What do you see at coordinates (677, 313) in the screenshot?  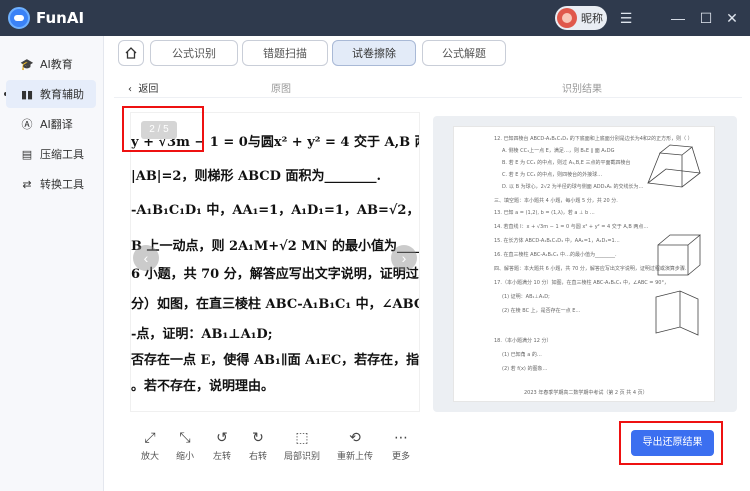 I see `prism-figure` at bounding box center [677, 313].